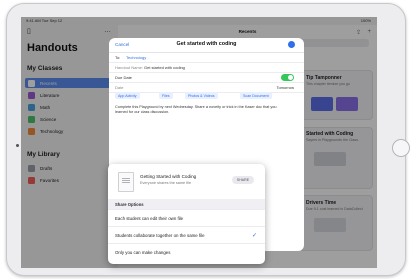  I want to click on files-button: Files, so click(166, 95).